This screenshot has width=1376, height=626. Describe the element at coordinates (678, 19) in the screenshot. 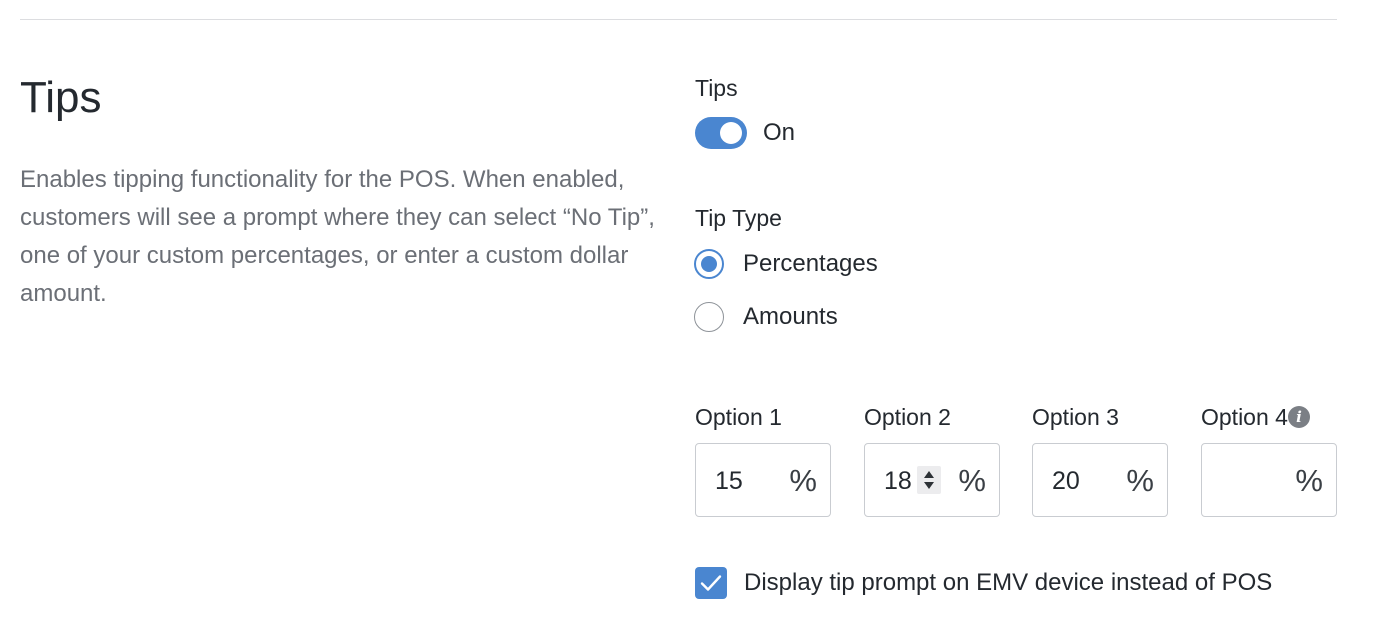

I see `section-divider` at that location.